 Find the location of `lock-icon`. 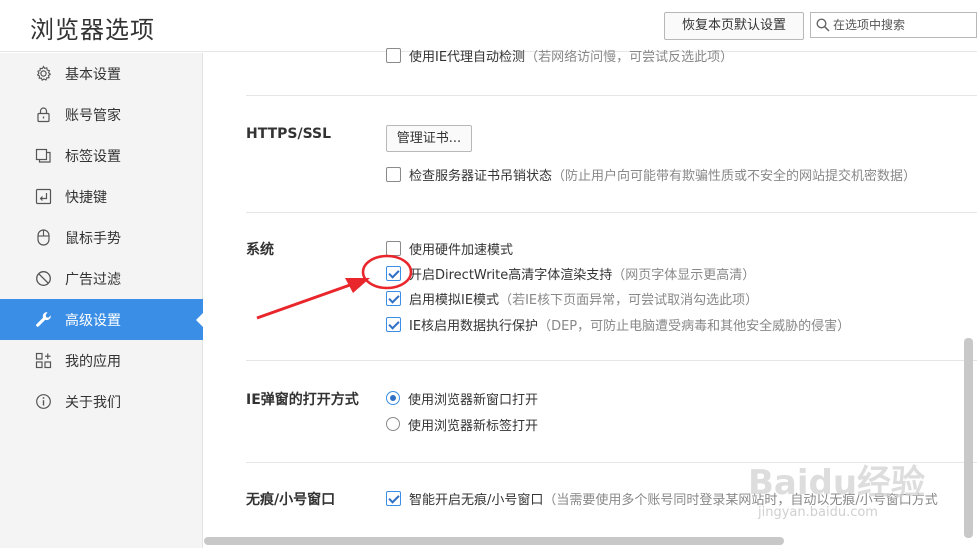

lock-icon is located at coordinates (43, 115).